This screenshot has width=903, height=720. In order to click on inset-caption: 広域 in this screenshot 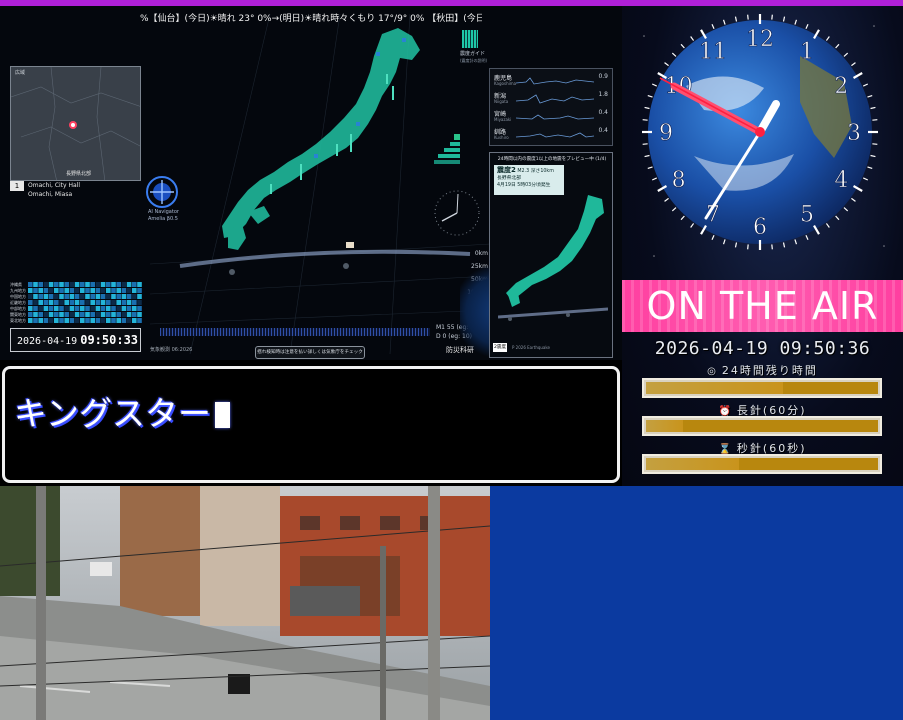, I will do `click(20, 73)`.